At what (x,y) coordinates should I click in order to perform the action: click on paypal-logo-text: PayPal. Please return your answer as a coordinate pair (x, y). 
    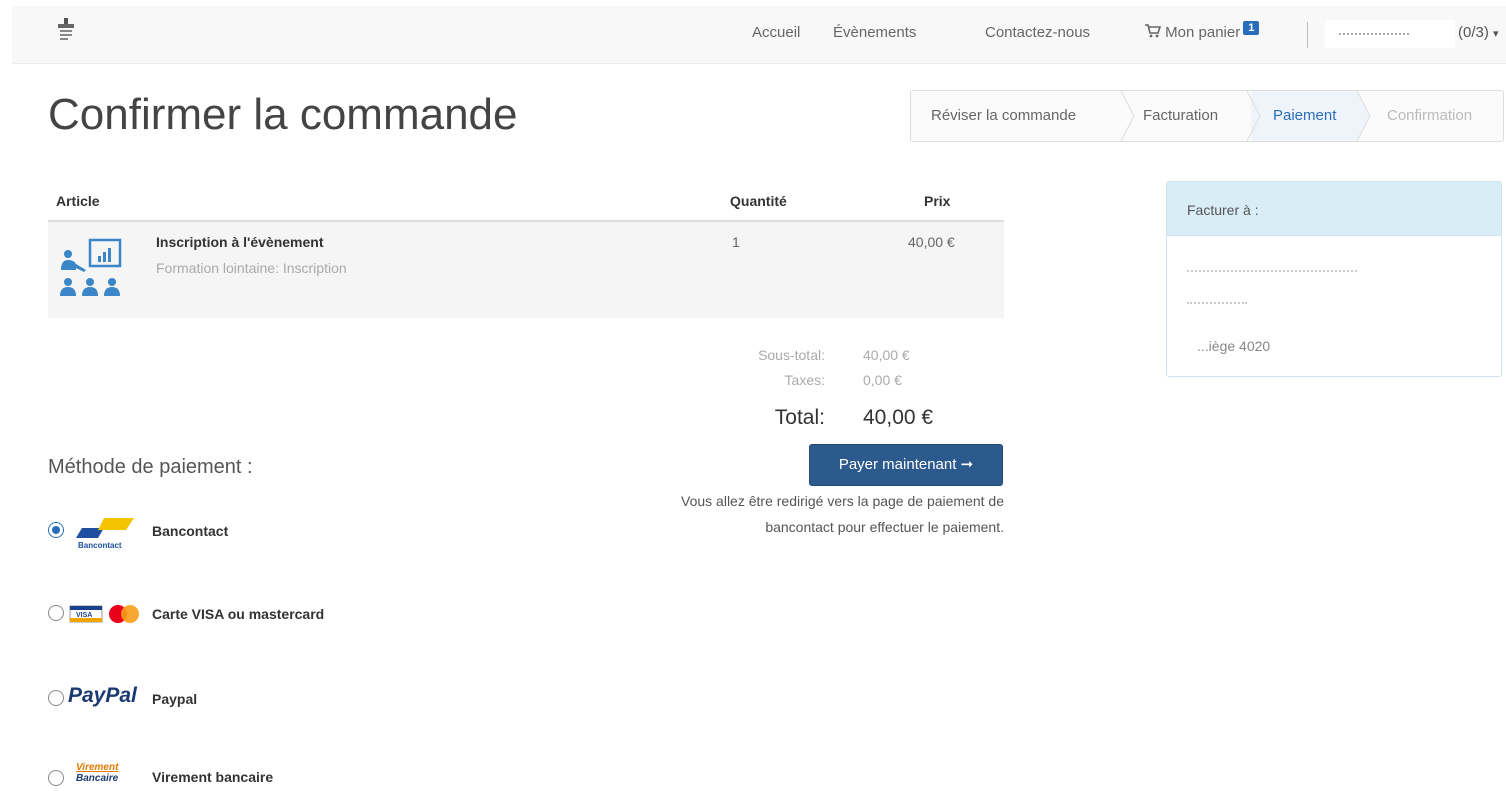
    Looking at the image, I should click on (102, 695).